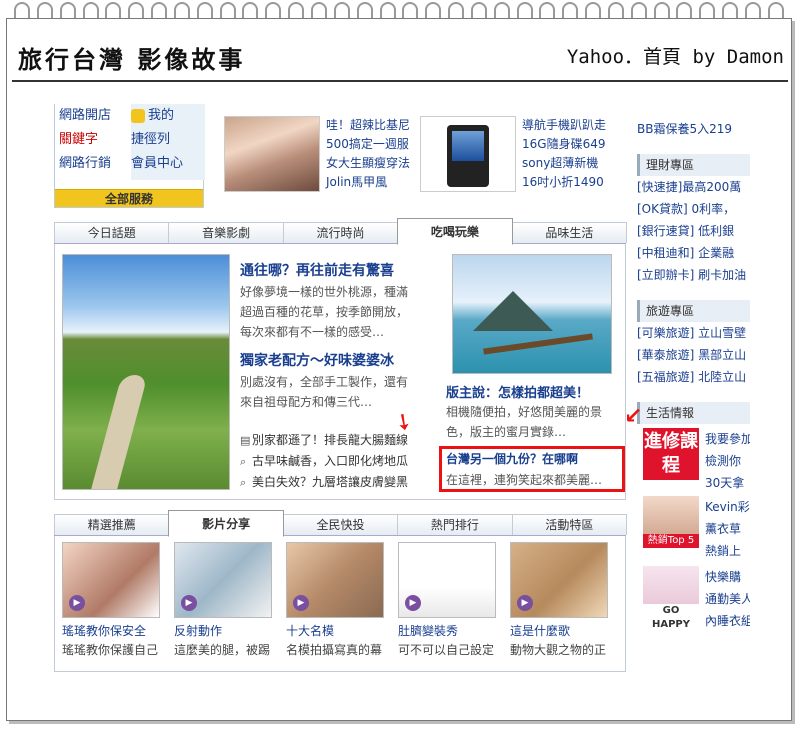 The image size is (800, 730). What do you see at coordinates (334, 650) in the screenshot?
I see `video-desc: 名模拍攝寫真的幕` at bounding box center [334, 650].